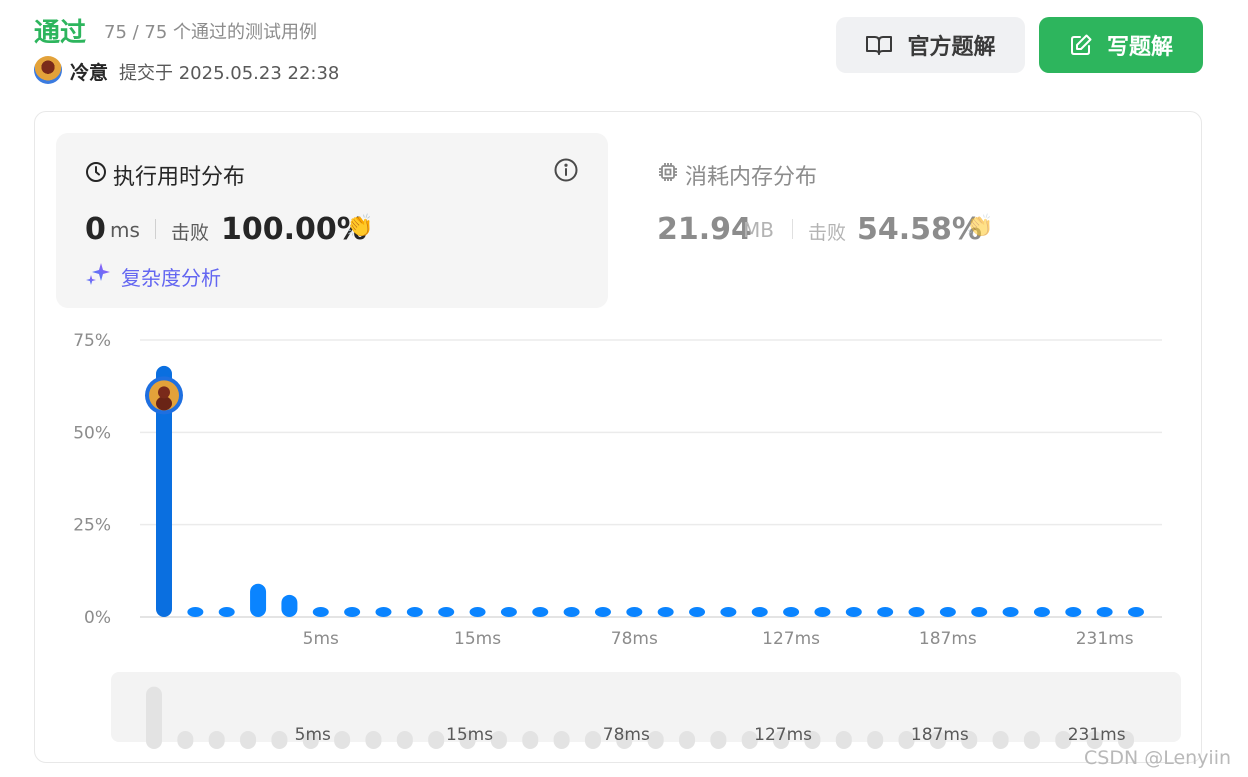 This screenshot has height=777, width=1248. I want to click on y-tick-label: 25%, so click(92, 526).